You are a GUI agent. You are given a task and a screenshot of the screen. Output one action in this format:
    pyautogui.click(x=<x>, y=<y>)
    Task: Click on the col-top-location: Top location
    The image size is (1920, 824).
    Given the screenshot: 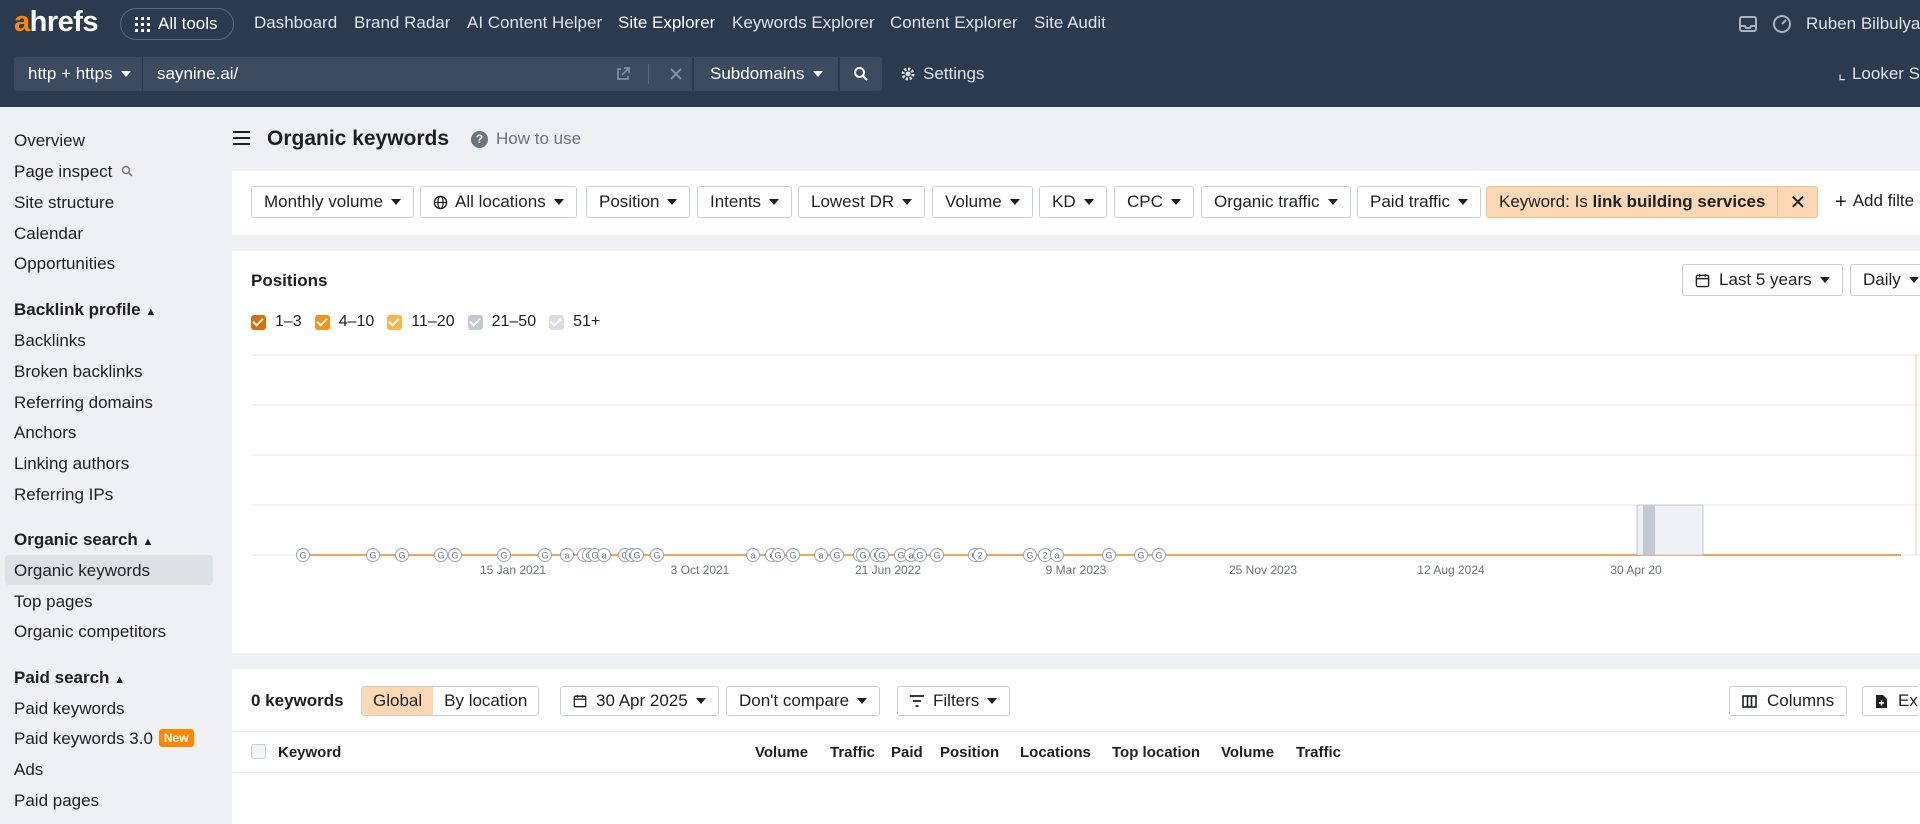 What is the action you would take?
    pyautogui.click(x=1156, y=752)
    